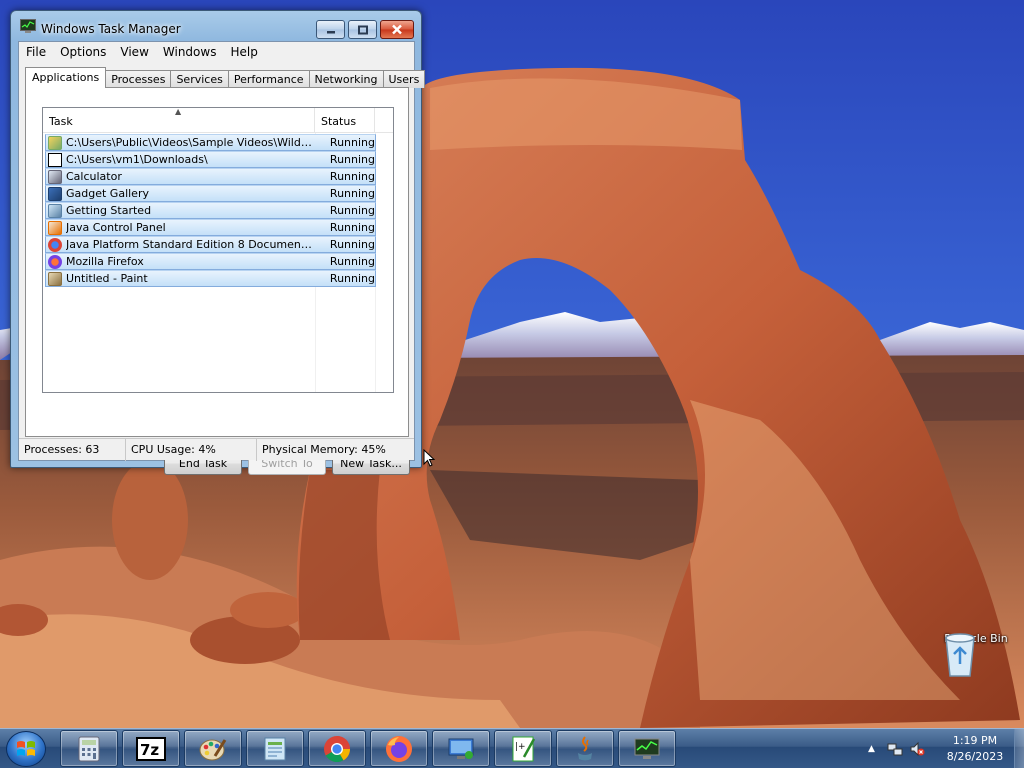  What do you see at coordinates (138, 79) in the screenshot?
I see `tab-processes: Processes` at bounding box center [138, 79].